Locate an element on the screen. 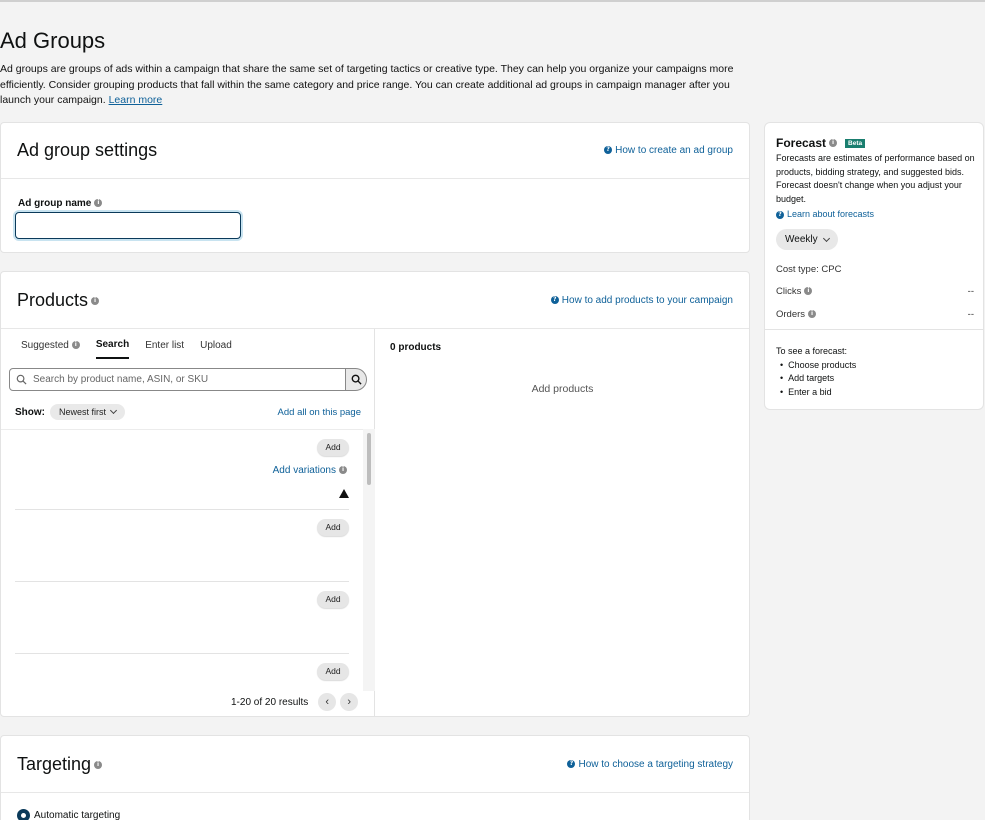 This screenshot has height=820, width=985. orders-label-text: Orders is located at coordinates (791, 314).